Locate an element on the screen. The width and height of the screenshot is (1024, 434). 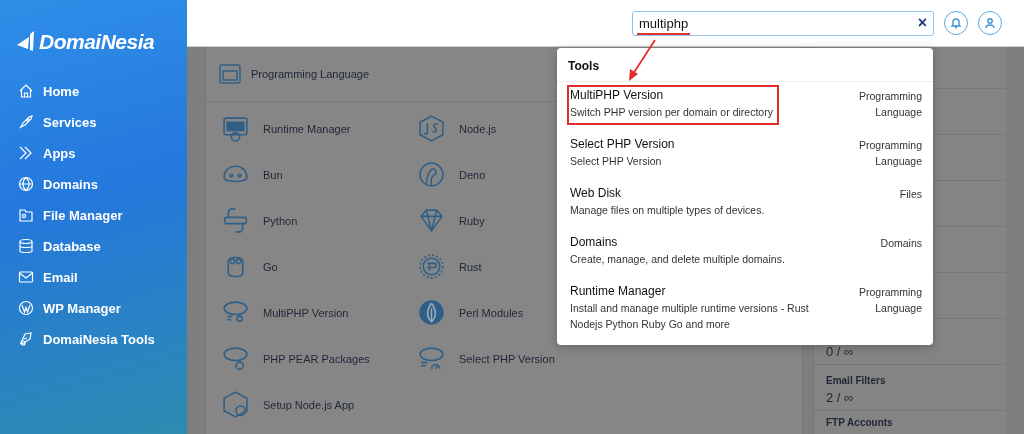
search-result: Web Disk Manage files on multiple types of devices. Files is located at coordinates (745, 204).